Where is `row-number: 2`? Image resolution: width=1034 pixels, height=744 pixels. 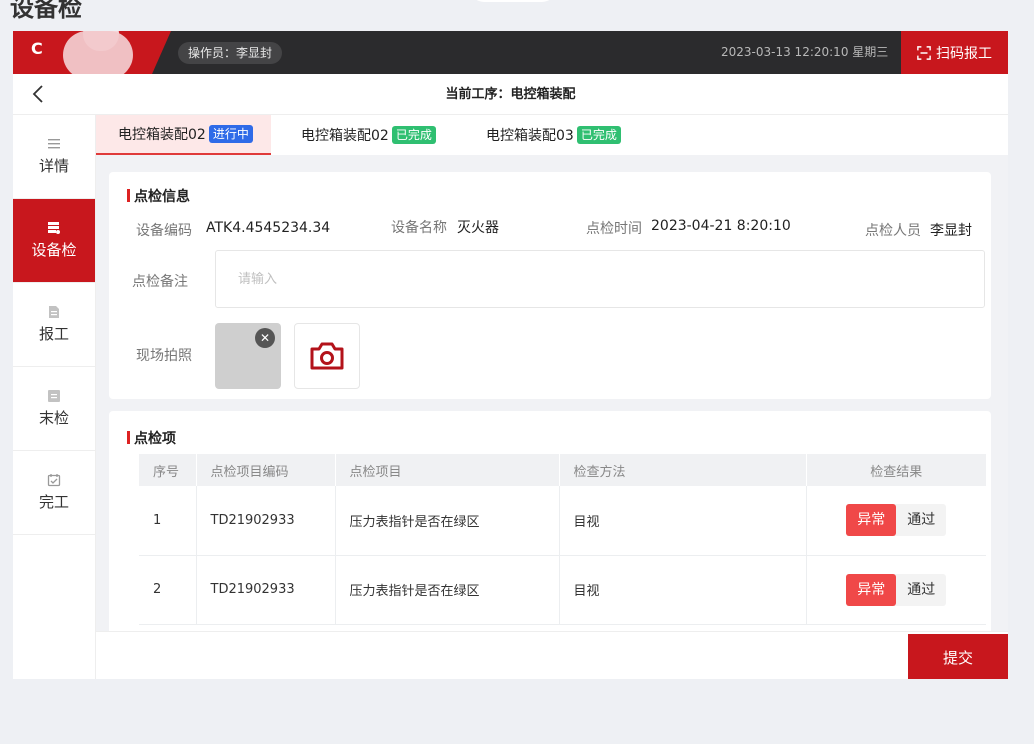
row-number: 2 is located at coordinates (168, 590).